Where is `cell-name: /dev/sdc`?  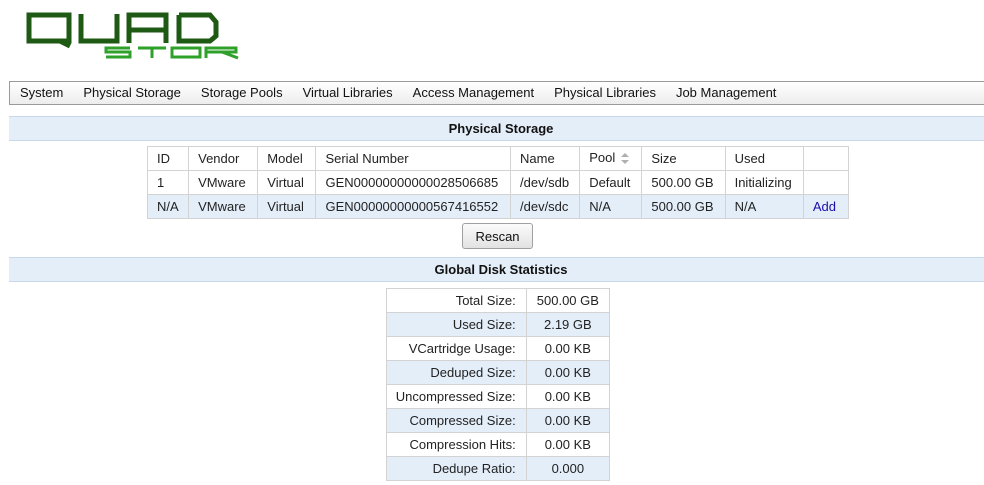 cell-name: /dev/sdc is located at coordinates (545, 206).